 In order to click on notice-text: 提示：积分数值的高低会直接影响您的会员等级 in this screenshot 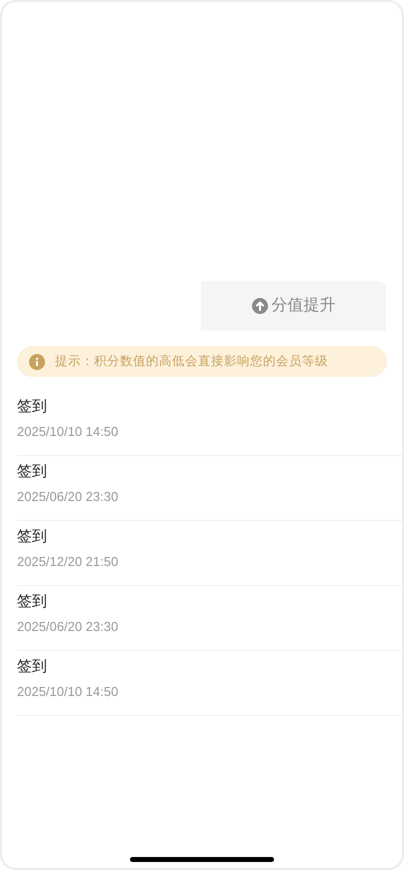, I will do `click(191, 361)`.